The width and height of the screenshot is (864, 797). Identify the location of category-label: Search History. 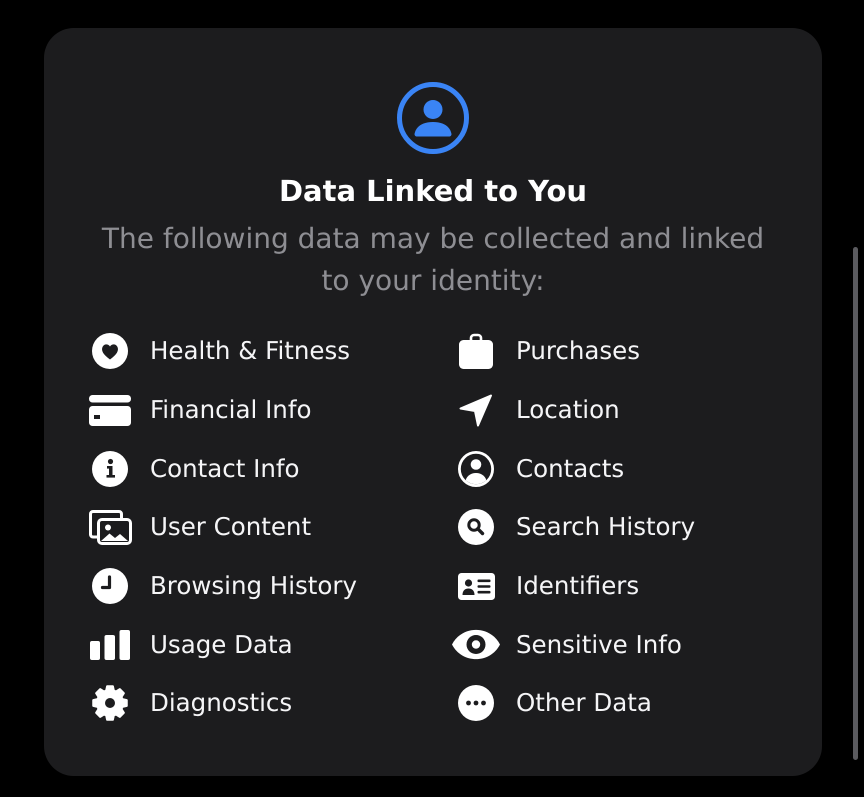
(606, 527).